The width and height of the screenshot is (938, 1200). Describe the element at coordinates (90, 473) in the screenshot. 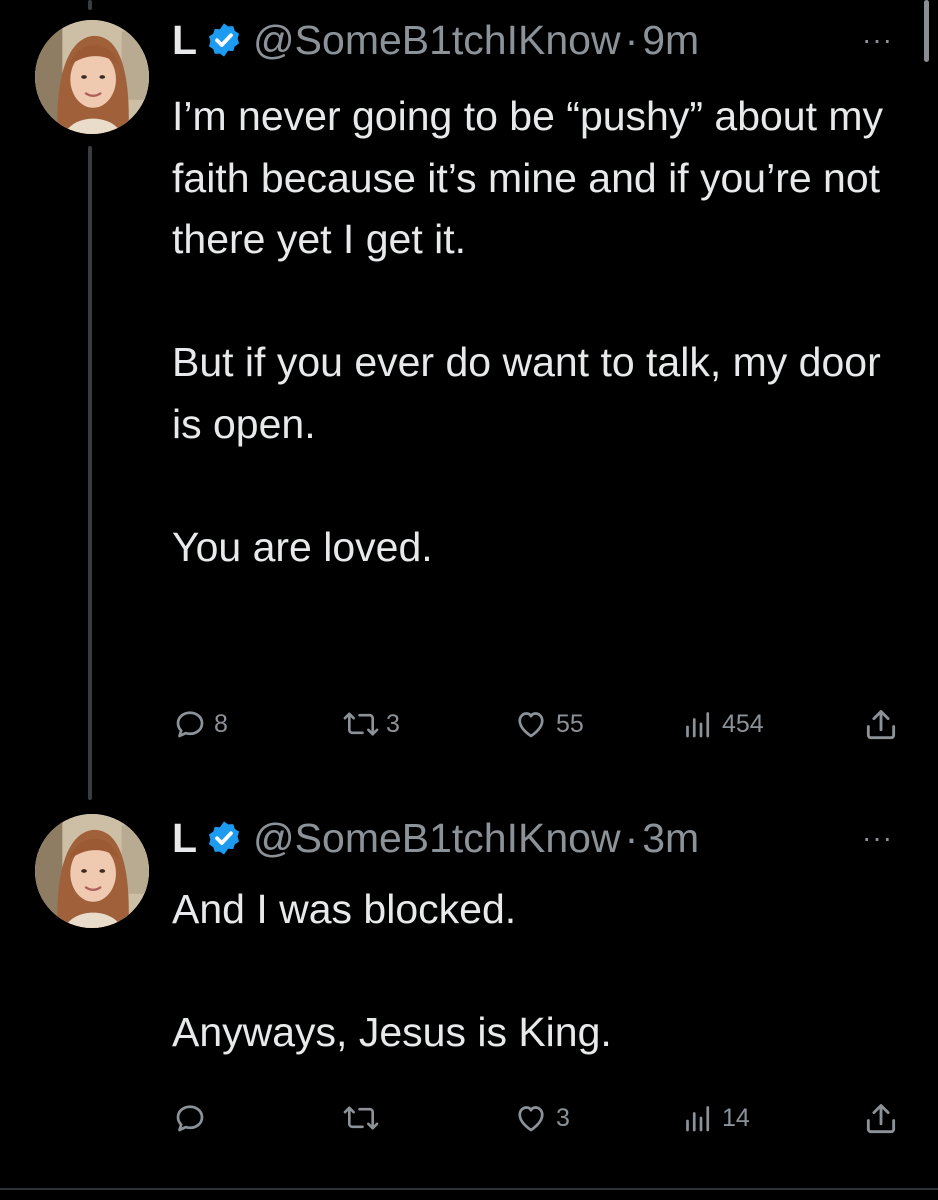

I see `thread-connector-line` at that location.